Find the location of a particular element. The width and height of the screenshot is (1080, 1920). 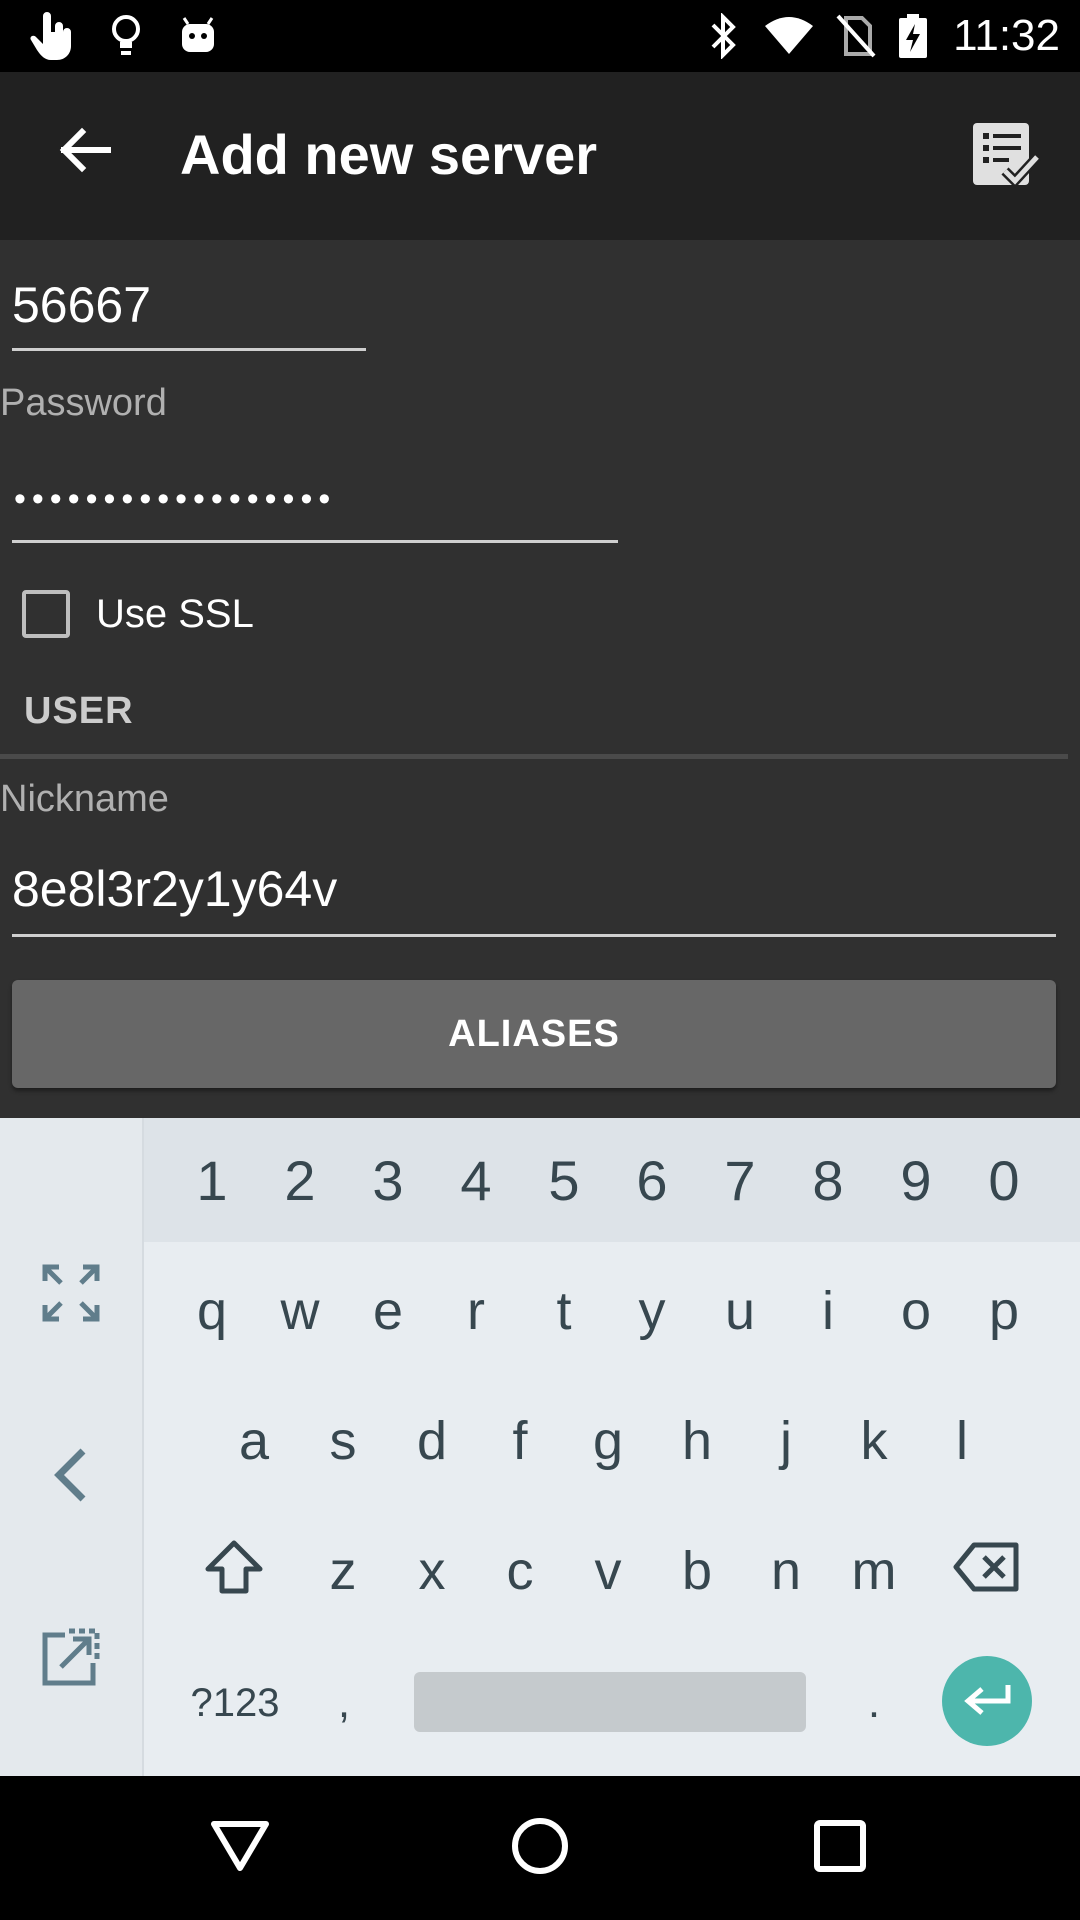

key-e: e is located at coordinates (388, 1311).